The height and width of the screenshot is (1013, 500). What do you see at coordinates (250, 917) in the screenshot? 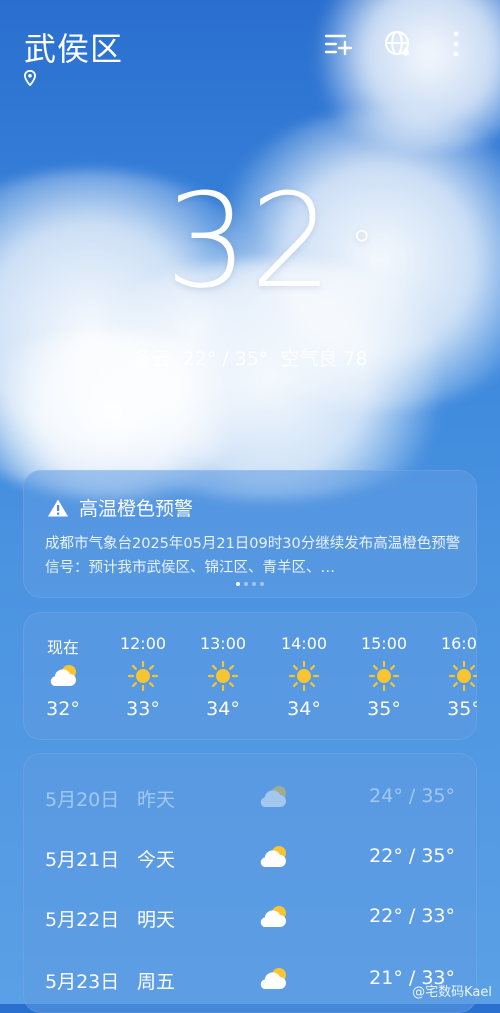
I see `daily-row: 5月22日 明天 22° / 33°` at bounding box center [250, 917].